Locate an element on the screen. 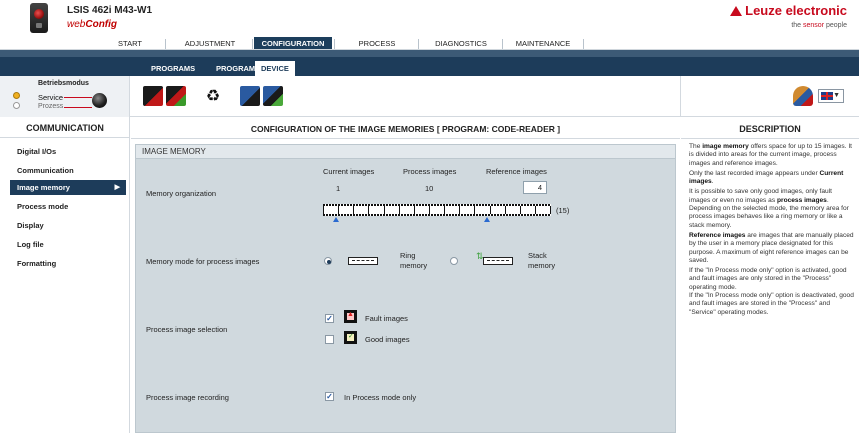 This screenshot has height=433, width=859. sidebar-heading: COMMUNICATION is located at coordinates (65, 128).